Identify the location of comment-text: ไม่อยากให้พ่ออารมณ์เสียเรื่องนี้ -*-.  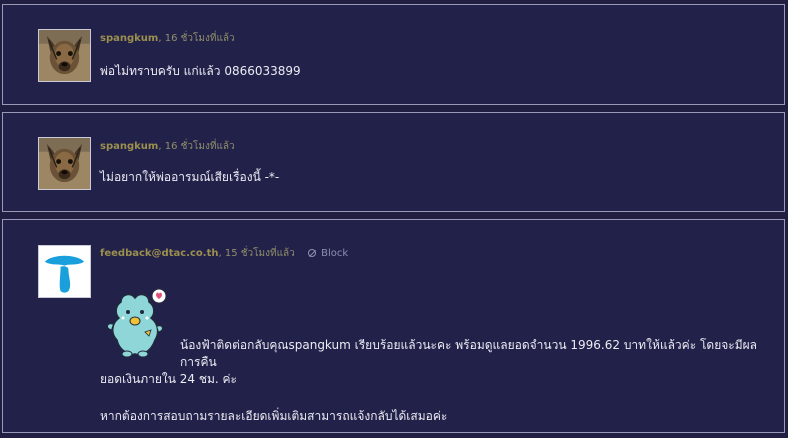
(190, 177).